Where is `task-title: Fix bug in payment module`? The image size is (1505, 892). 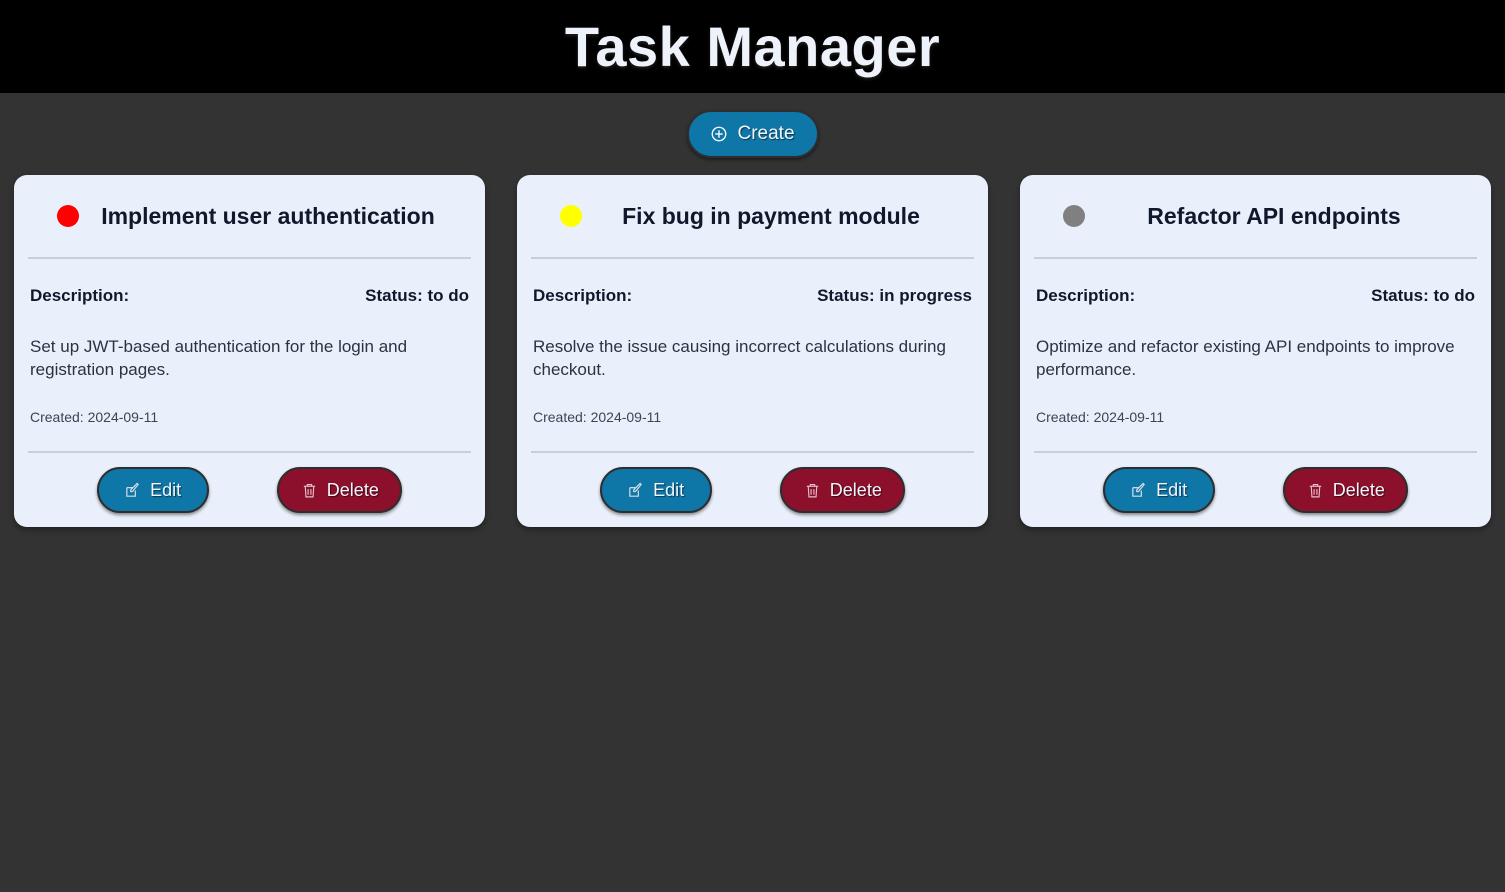
task-title: Fix bug in payment module is located at coordinates (771, 215).